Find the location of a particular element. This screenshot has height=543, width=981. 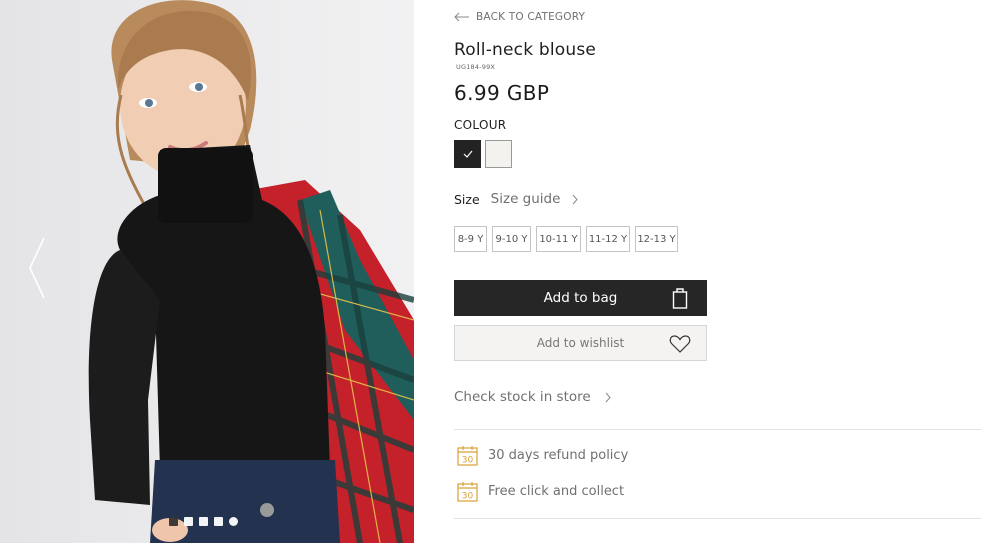

add-to-bag-label: Add to bag is located at coordinates (580, 298).